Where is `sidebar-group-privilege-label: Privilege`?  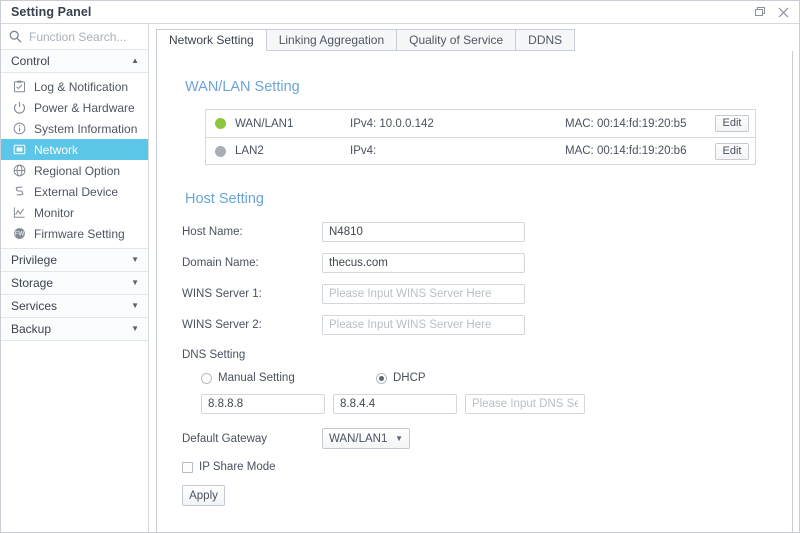
sidebar-group-privilege-label: Privilege is located at coordinates (34, 260).